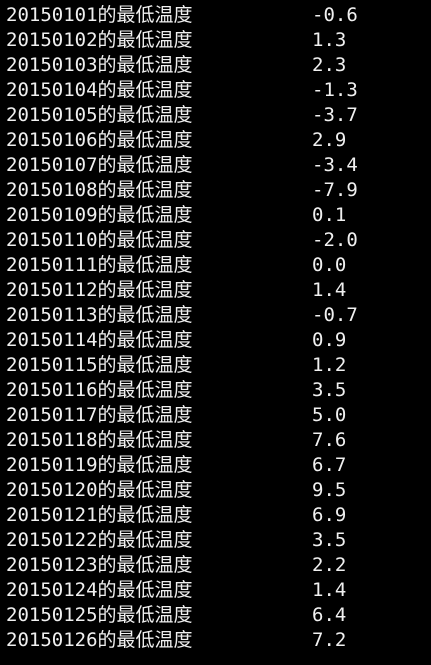 This screenshot has width=431, height=665. I want to click on temperature-value: -0.7, so click(335, 315).